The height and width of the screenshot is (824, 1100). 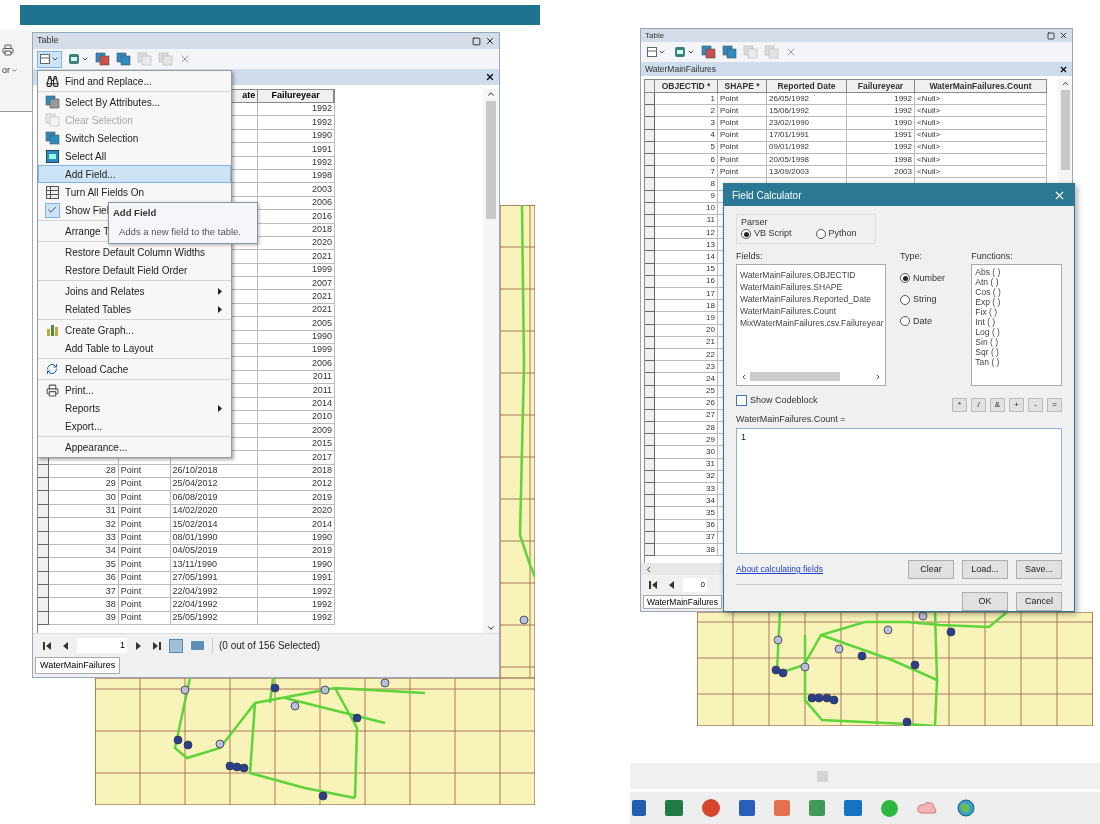 What do you see at coordinates (686, 147) in the screenshot?
I see `table-cell: 5` at bounding box center [686, 147].